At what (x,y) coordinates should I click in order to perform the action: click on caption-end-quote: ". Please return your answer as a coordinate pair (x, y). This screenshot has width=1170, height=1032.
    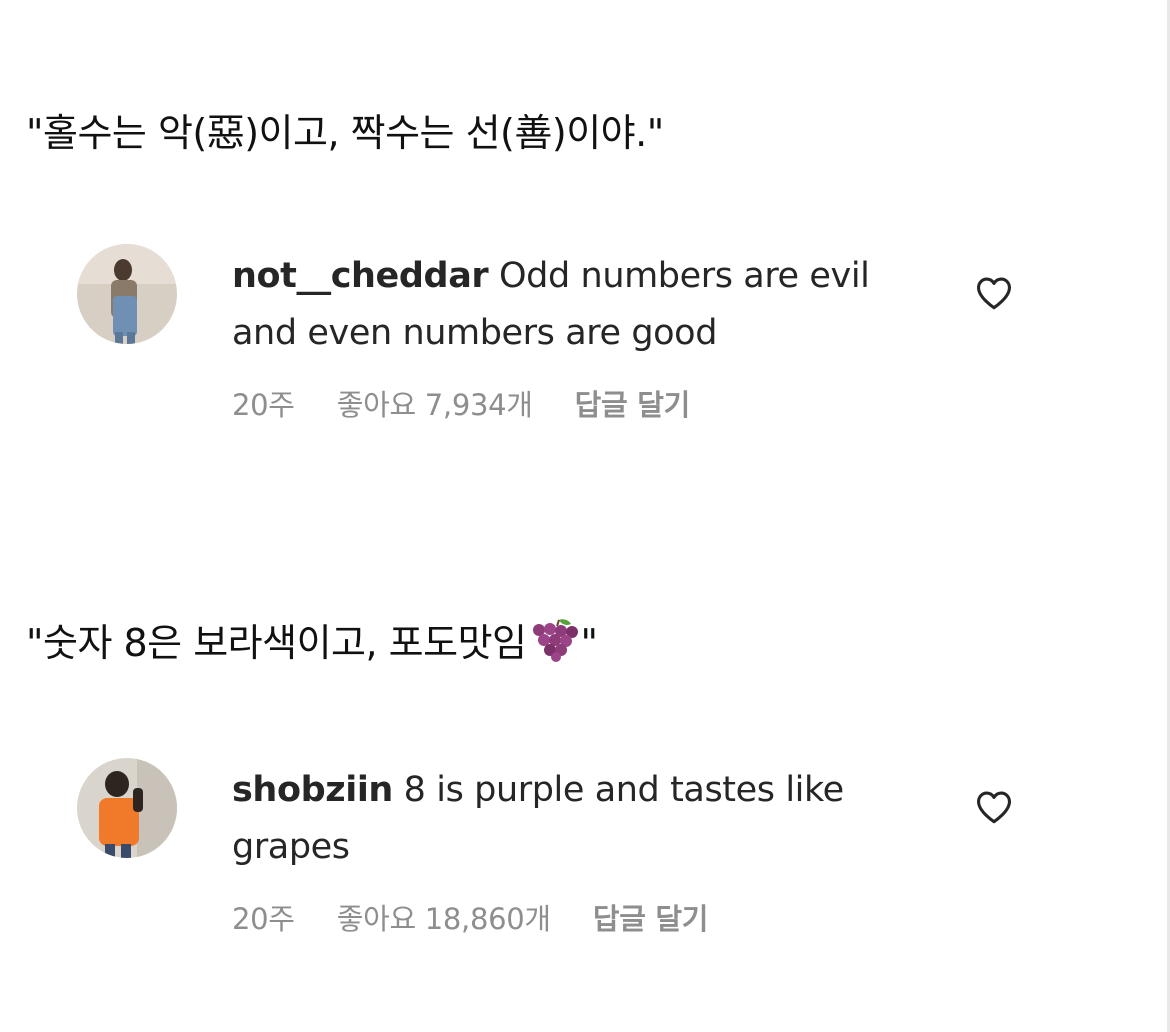
    Looking at the image, I should click on (589, 643).